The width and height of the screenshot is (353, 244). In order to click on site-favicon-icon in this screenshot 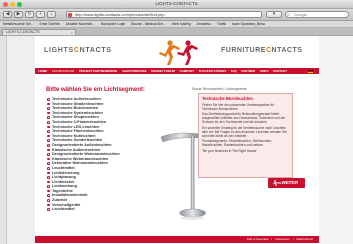, I will do `click(70, 15)`.